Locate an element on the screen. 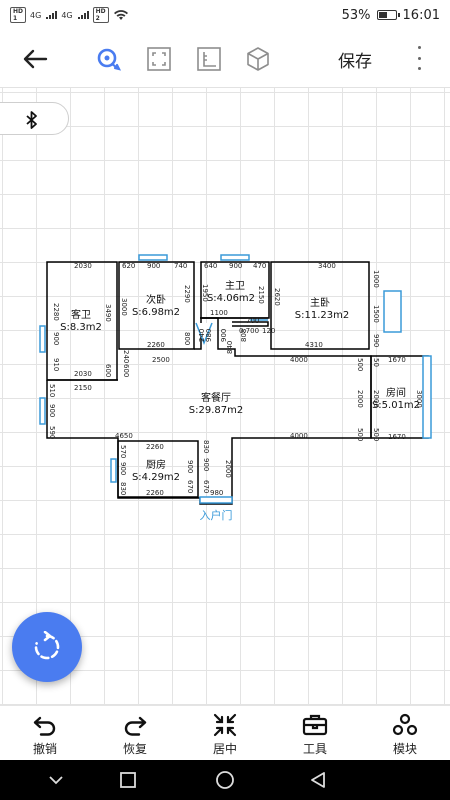  sim1-icon: HD 1 is located at coordinates (18, 15).